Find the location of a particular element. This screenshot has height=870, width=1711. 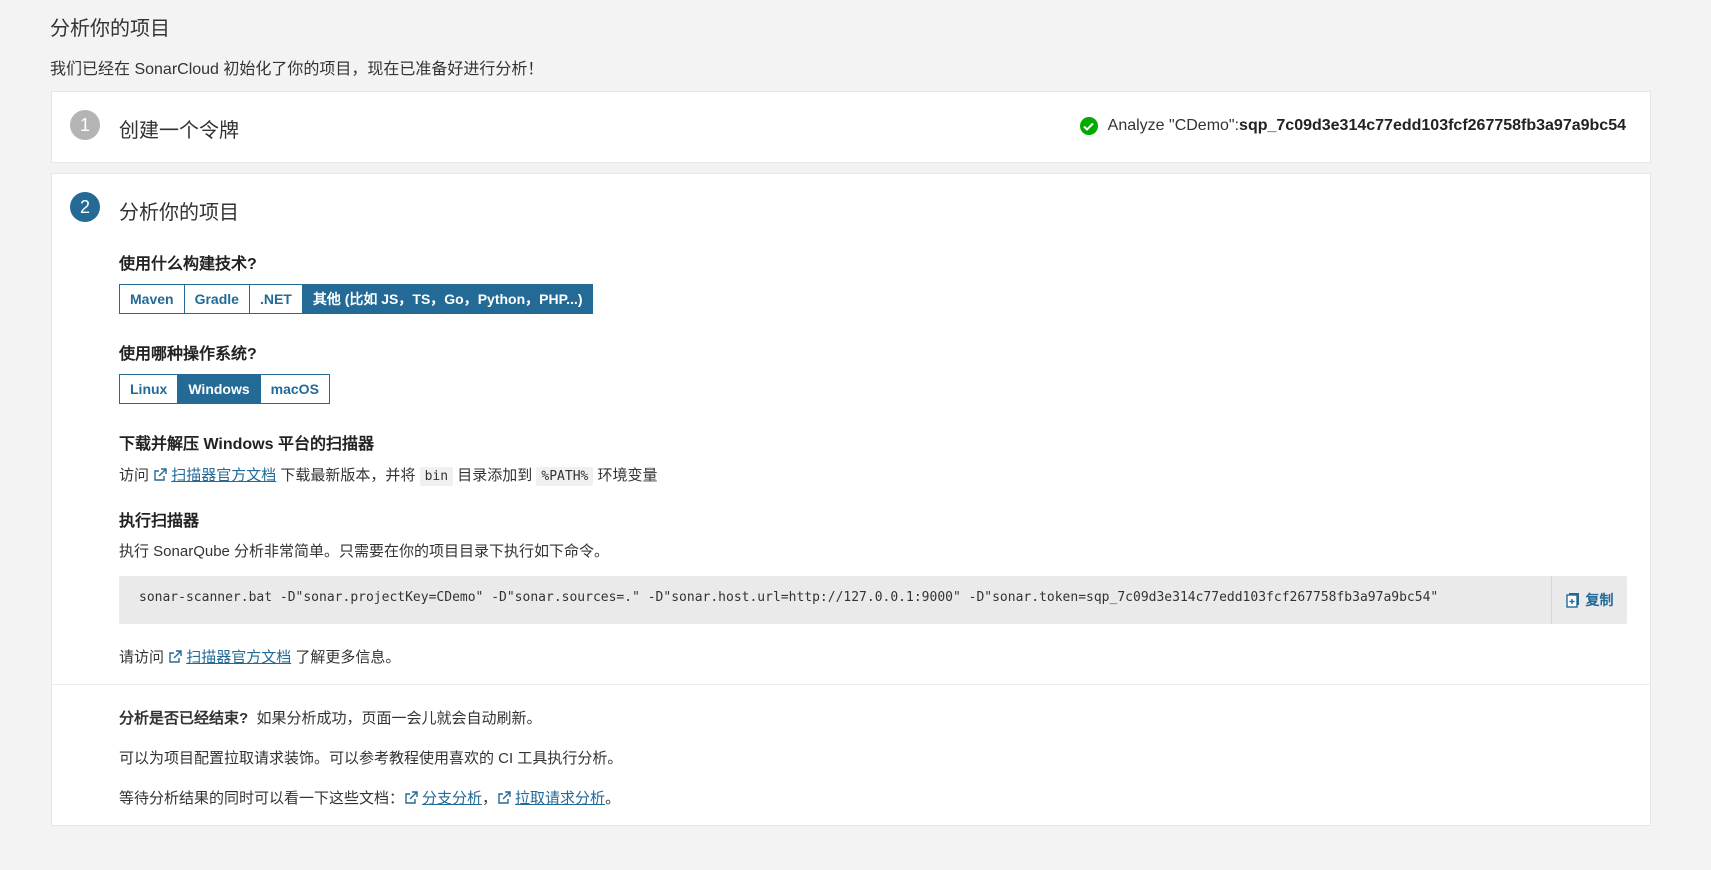

build-option-dotnet: .NET is located at coordinates (275, 299).